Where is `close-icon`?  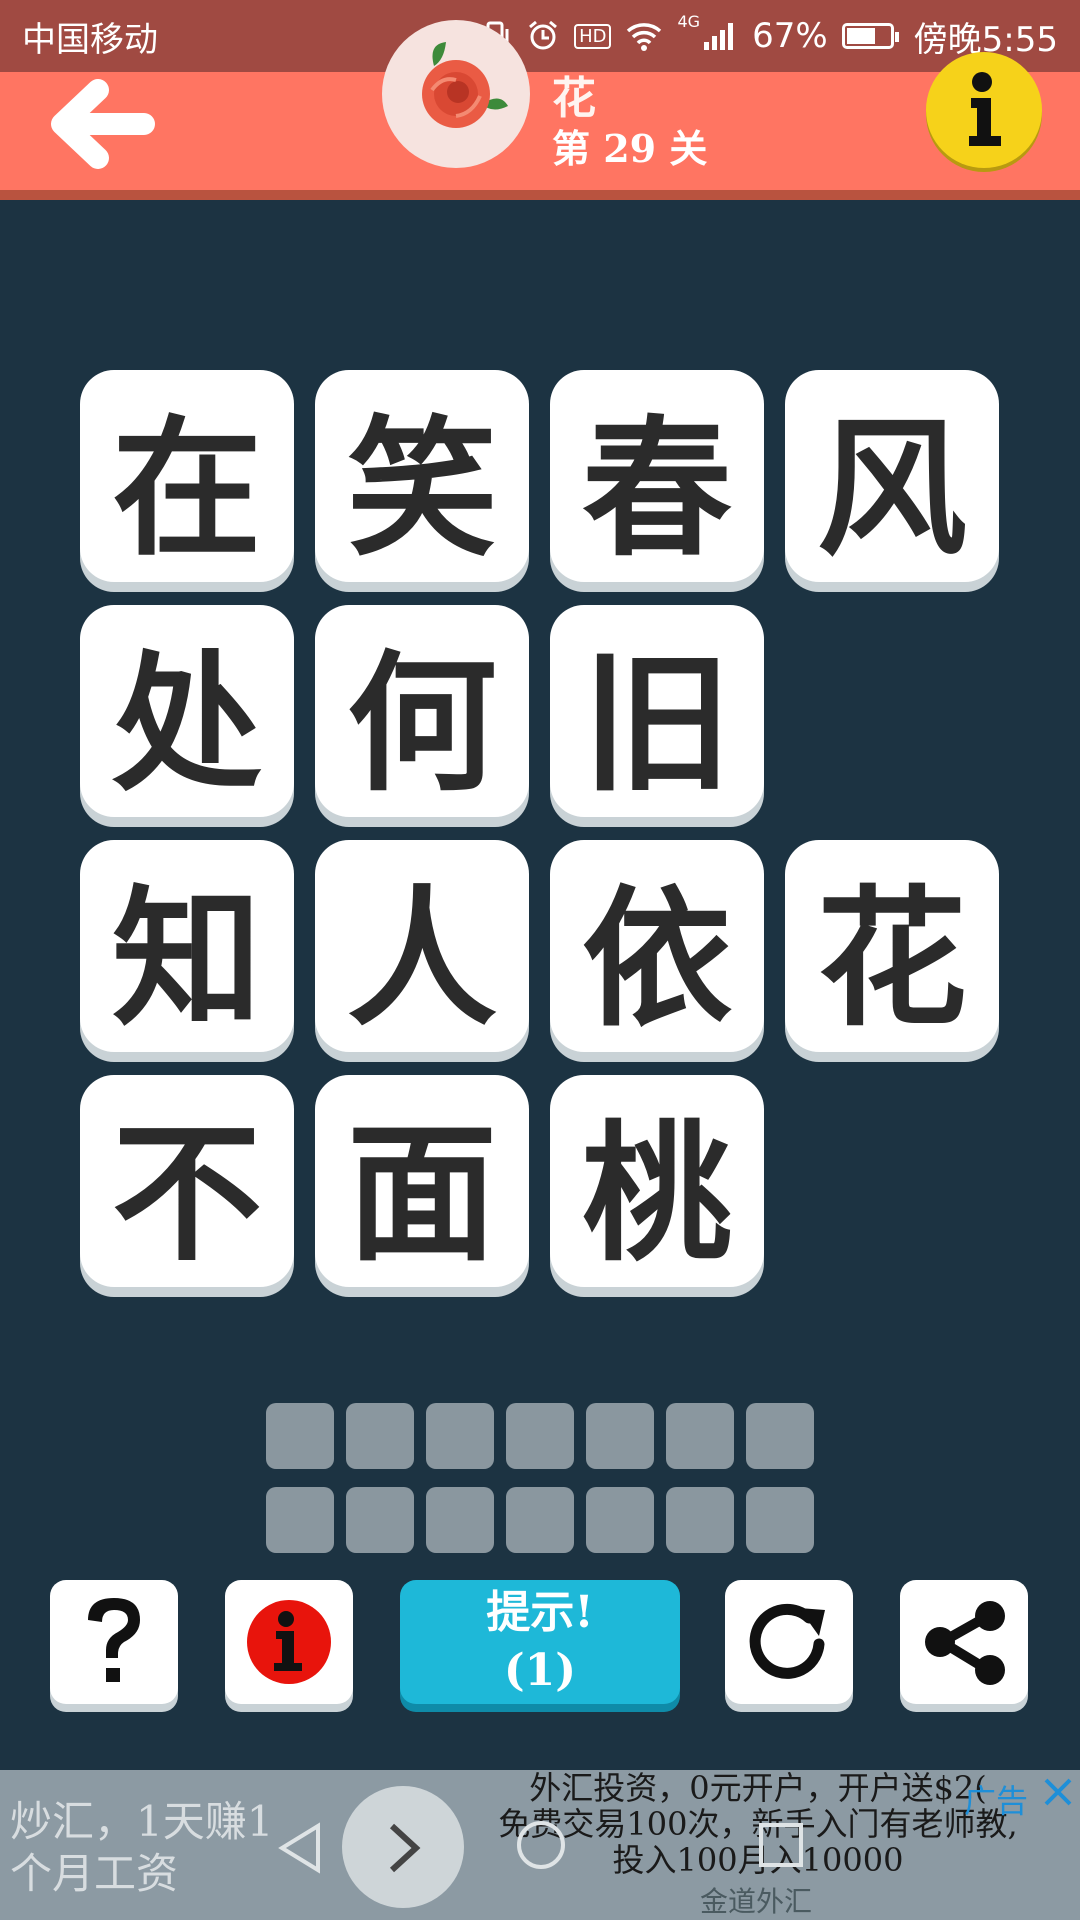 close-icon is located at coordinates (1058, 1792).